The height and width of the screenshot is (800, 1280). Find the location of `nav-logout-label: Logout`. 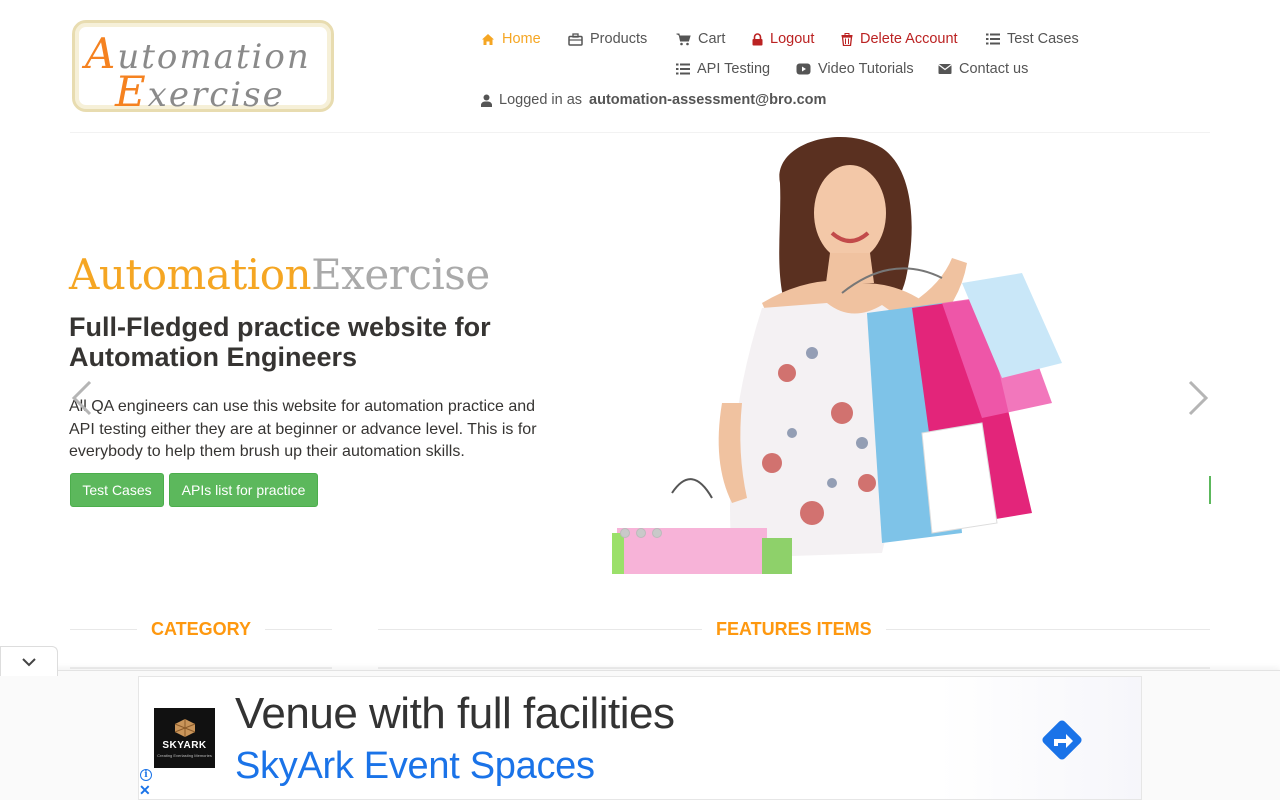

nav-logout-label: Logout is located at coordinates (792, 39).